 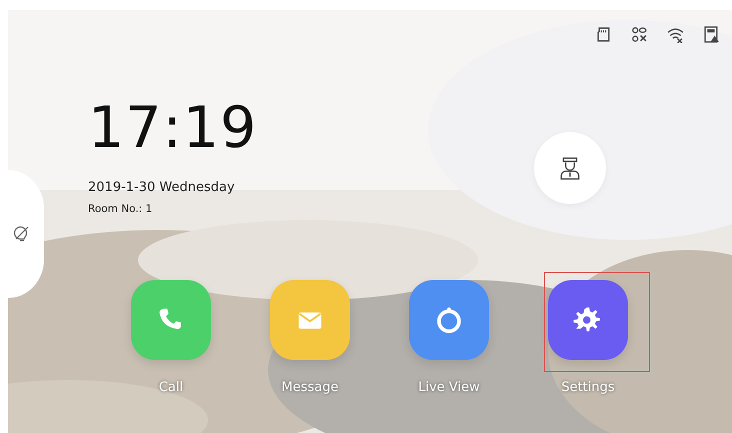 I want to click on room-number: Room No.: 1, so click(x=121, y=209).